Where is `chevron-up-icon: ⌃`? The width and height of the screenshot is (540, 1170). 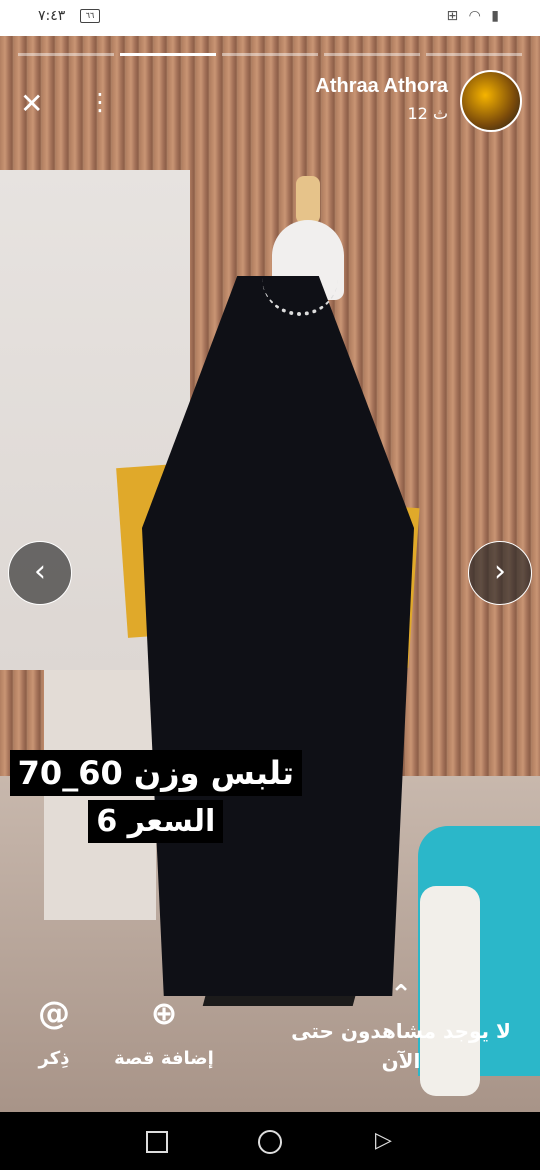
chevron-up-icon: ⌃ is located at coordinates (401, 995).